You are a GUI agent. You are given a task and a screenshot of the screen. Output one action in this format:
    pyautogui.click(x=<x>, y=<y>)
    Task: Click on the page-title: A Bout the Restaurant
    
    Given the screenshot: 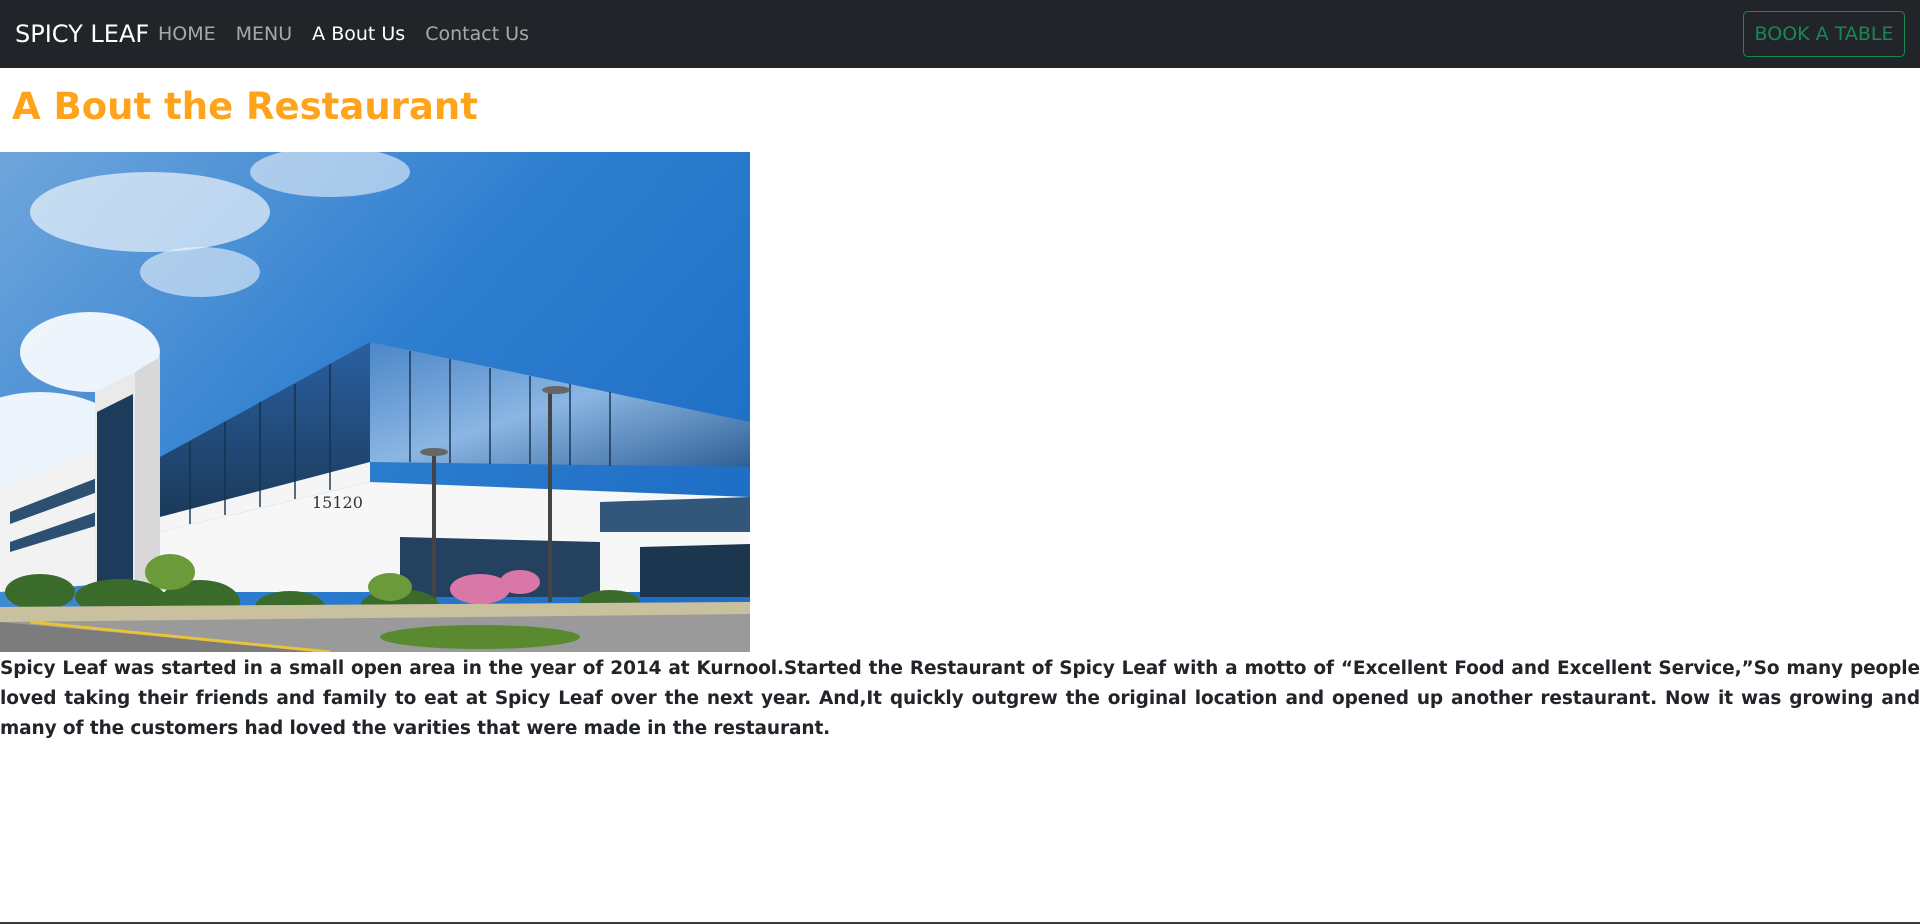 What is the action you would take?
    pyautogui.click(x=245, y=106)
    